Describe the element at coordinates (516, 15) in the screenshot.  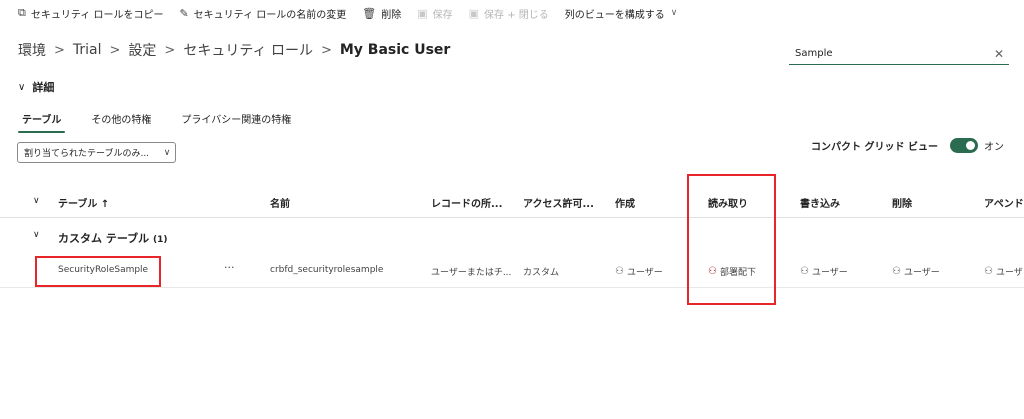
I see `save-close-label: 保存 + 閉じる` at that location.